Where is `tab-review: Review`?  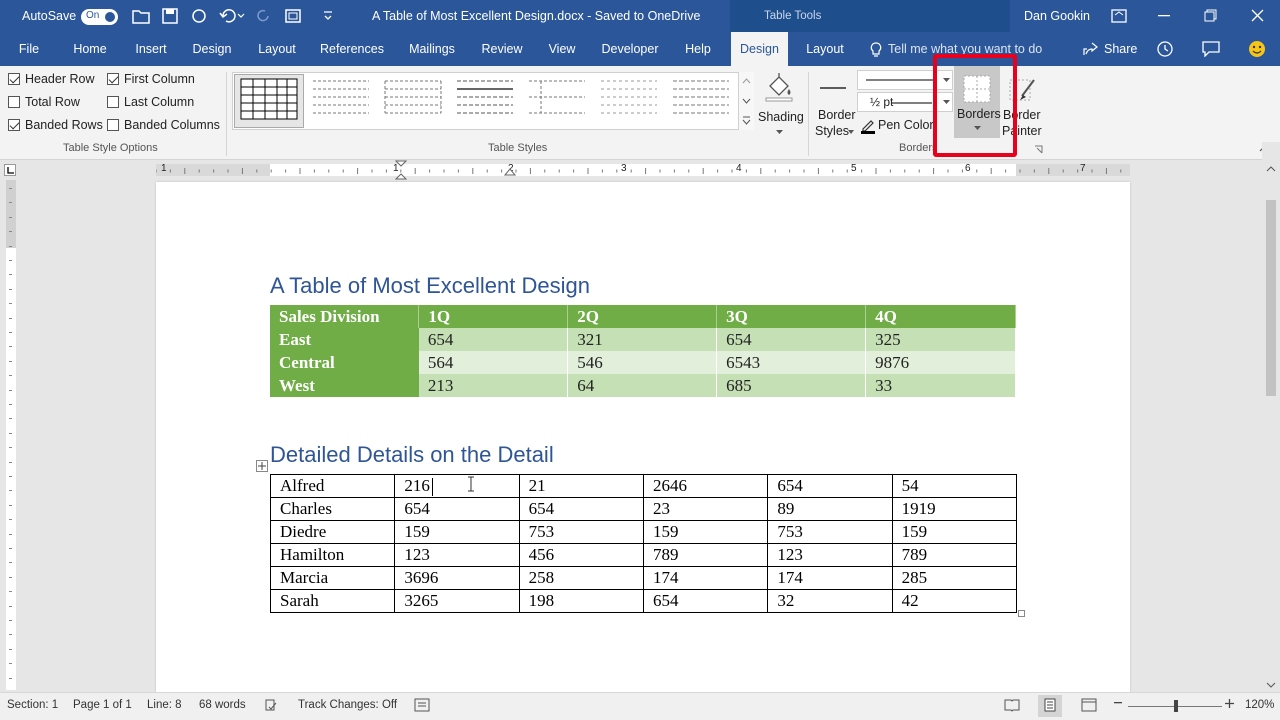
tab-review: Review is located at coordinates (502, 49).